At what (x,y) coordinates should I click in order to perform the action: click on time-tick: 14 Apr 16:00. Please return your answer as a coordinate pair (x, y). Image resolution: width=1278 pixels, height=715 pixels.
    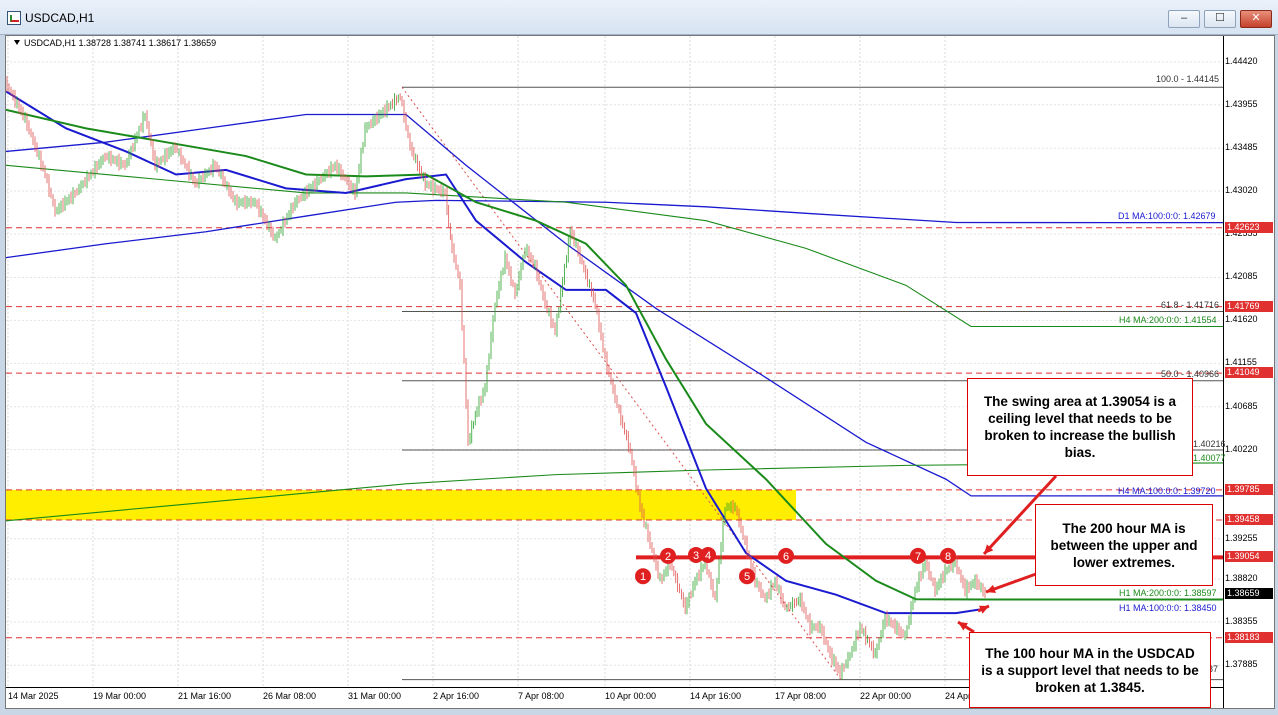
    Looking at the image, I should click on (716, 696).